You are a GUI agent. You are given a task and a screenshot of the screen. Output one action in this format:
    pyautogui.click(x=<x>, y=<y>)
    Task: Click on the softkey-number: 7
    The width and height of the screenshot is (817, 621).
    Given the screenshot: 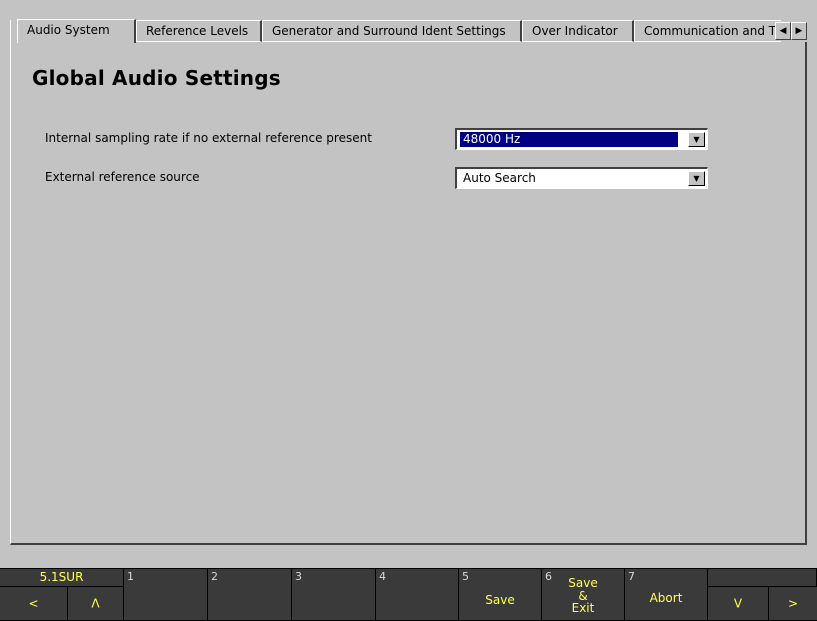 What is the action you would take?
    pyautogui.click(x=631, y=576)
    